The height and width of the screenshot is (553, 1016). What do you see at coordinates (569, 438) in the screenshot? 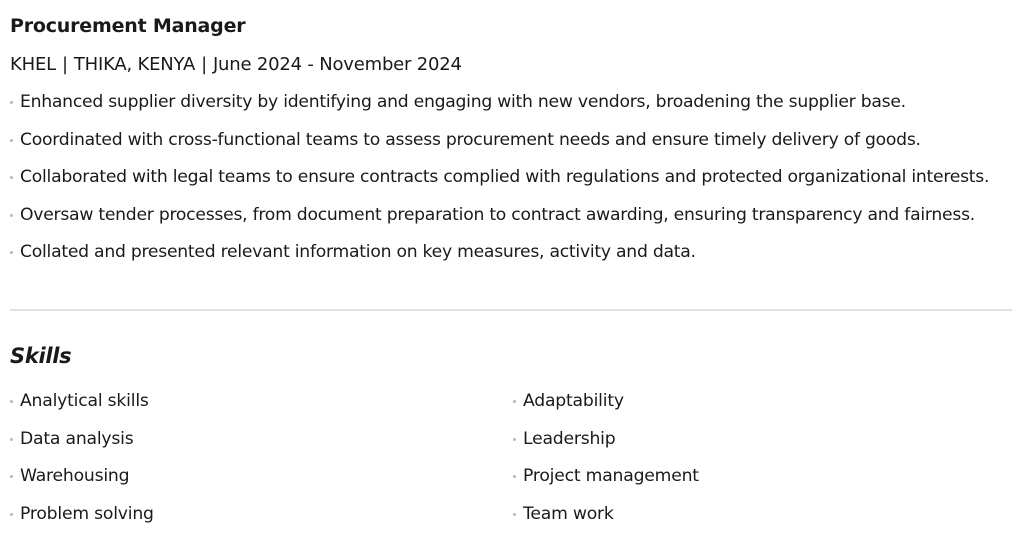
I see `skill-text: Leadership` at bounding box center [569, 438].